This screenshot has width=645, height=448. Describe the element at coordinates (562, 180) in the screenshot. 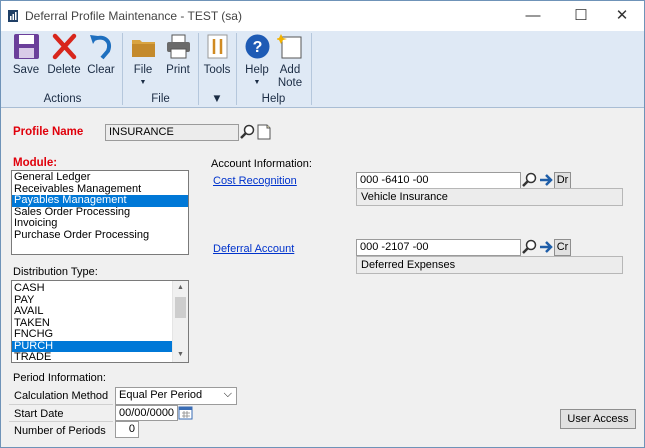

I see `cost-recognition-dr-cr-button: Dr` at that location.